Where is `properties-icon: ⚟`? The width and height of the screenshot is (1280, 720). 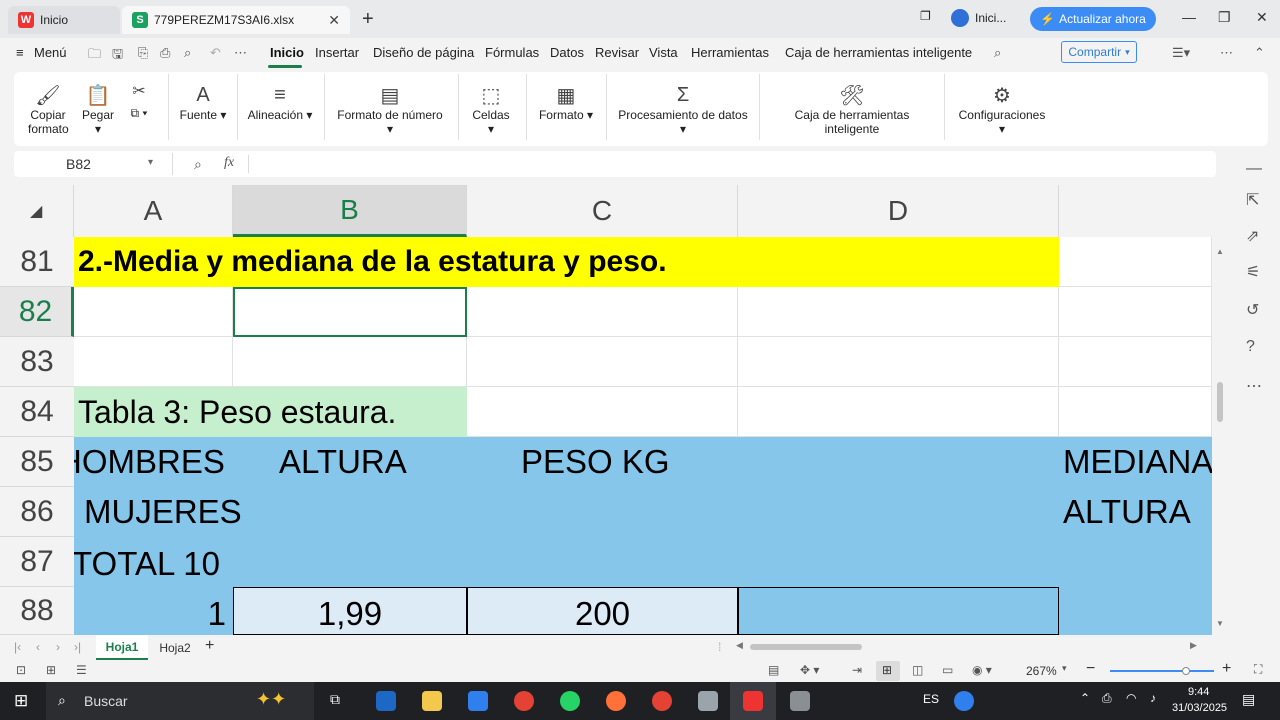 properties-icon: ⚟ is located at coordinates (1253, 272).